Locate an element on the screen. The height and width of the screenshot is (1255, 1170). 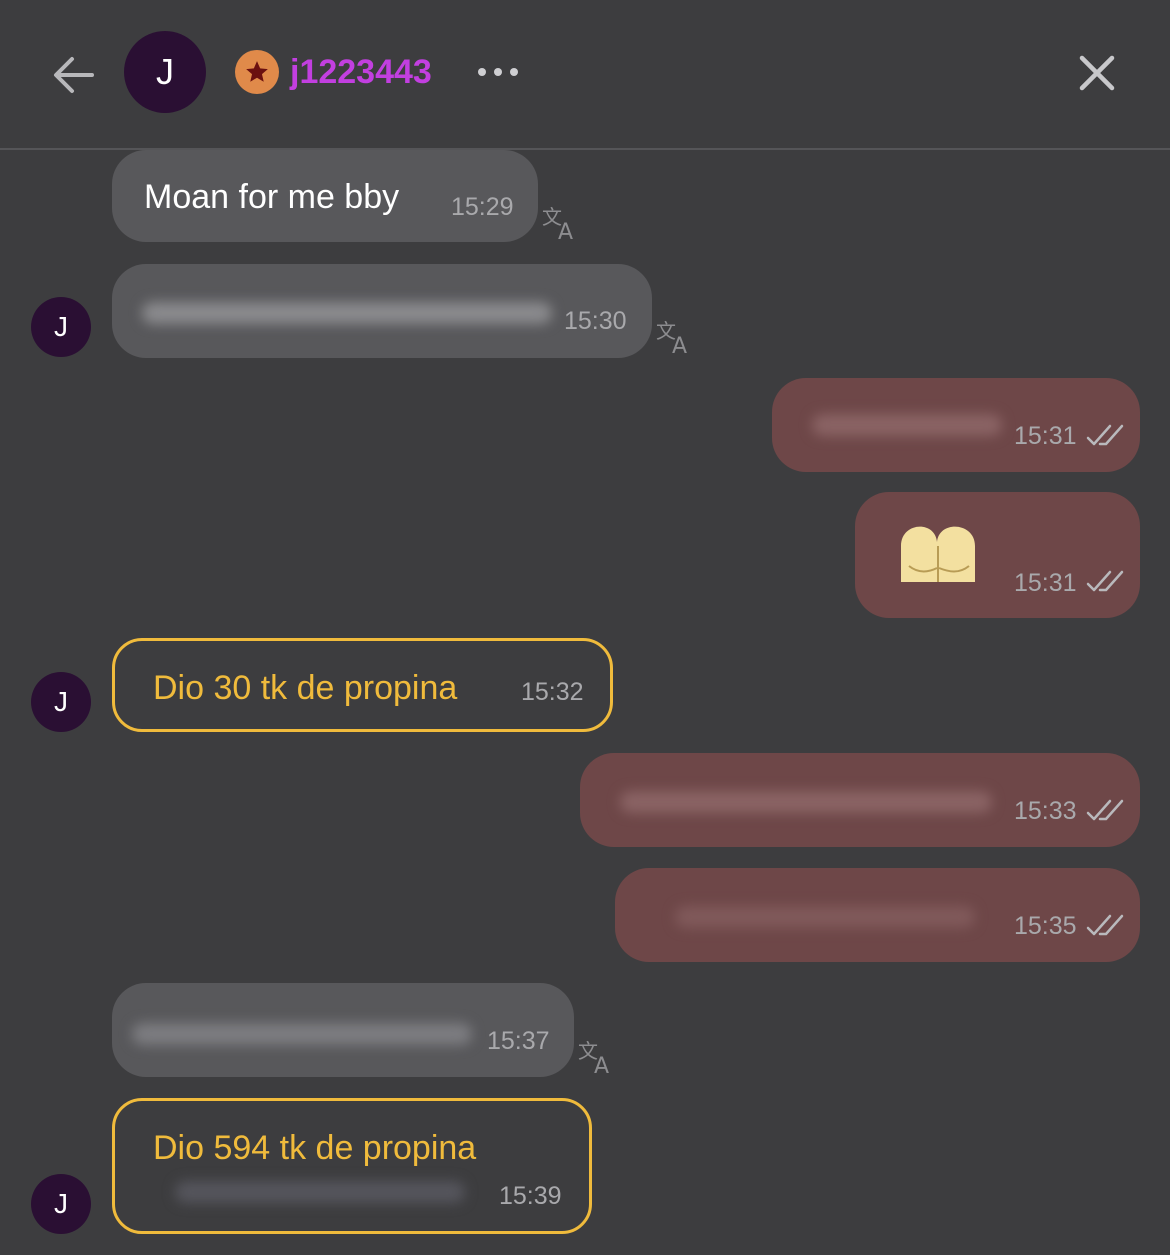
message-text: Moan for me bby is located at coordinates (272, 197).